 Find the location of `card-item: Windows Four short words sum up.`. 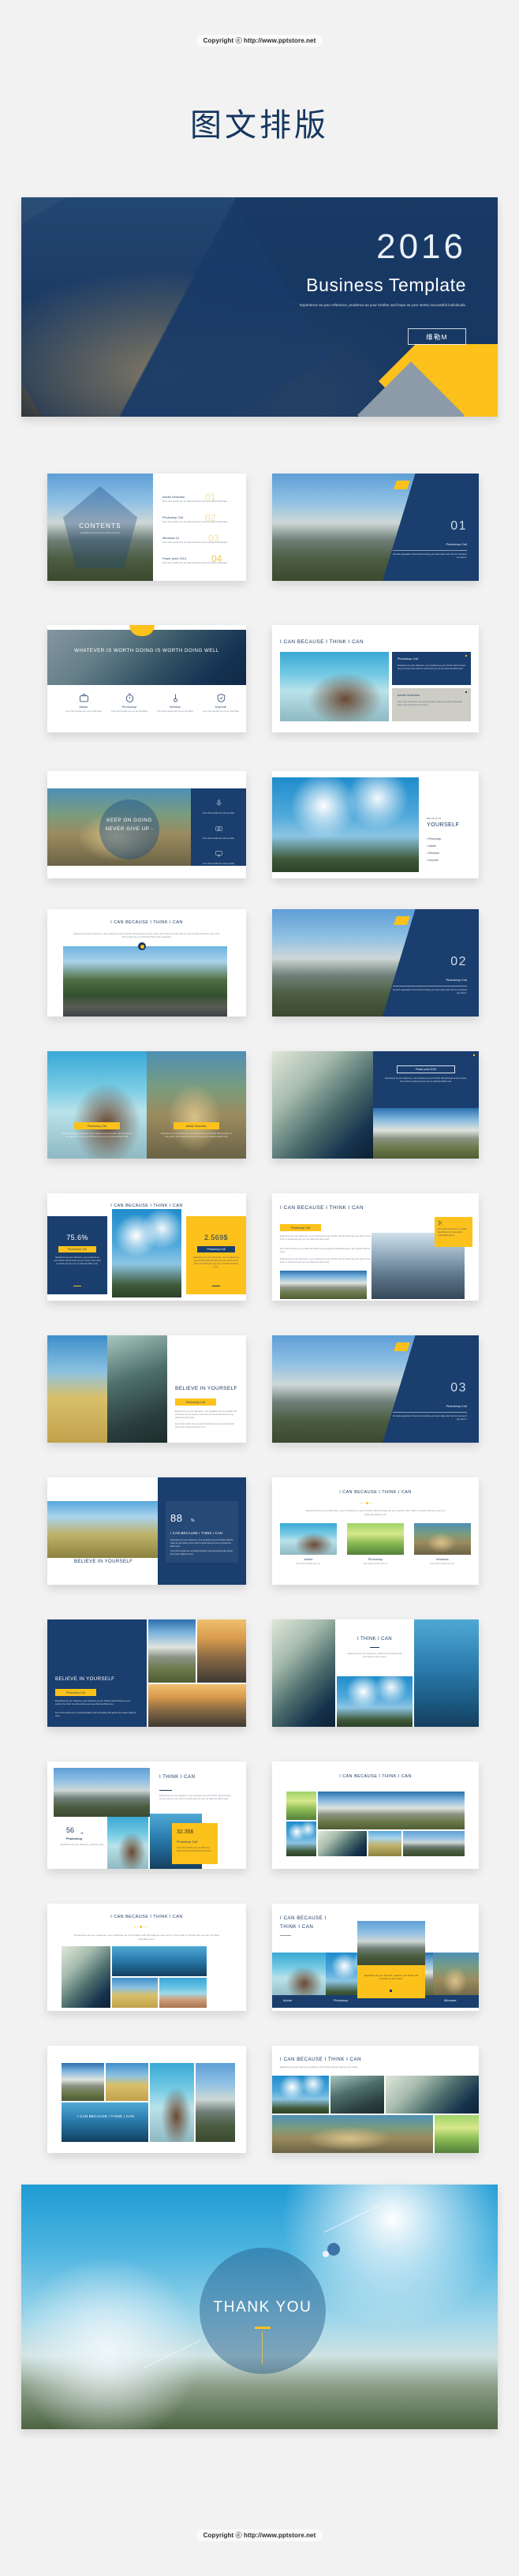

card-item: Windows Four short words sum up. is located at coordinates (442, 1544).